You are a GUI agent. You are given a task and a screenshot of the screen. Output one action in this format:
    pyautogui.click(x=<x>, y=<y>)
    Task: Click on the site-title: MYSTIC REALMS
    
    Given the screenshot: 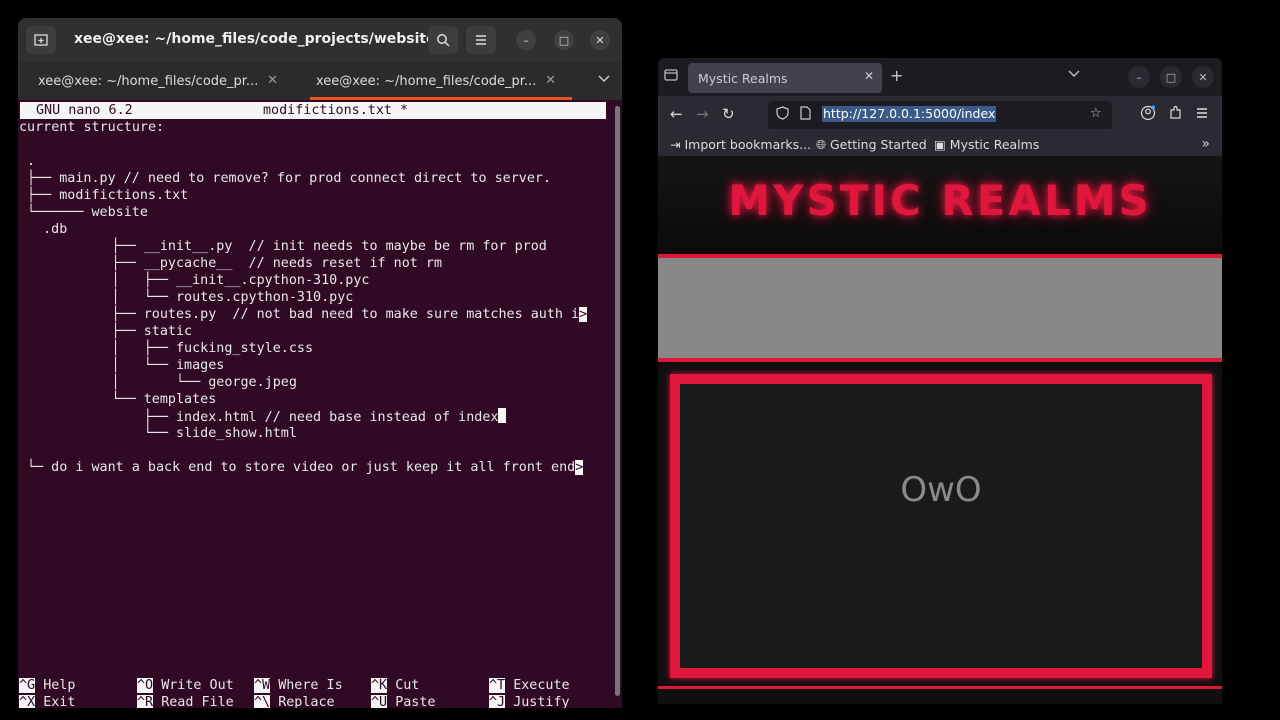 What is the action you would take?
    pyautogui.click(x=940, y=200)
    